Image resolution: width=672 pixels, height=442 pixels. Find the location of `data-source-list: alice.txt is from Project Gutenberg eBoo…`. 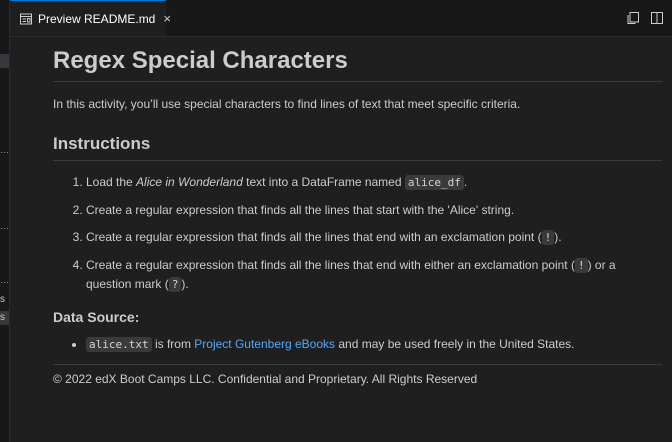

data-source-list: alice.txt is from Project Gutenberg eBoo… is located at coordinates (357, 344).